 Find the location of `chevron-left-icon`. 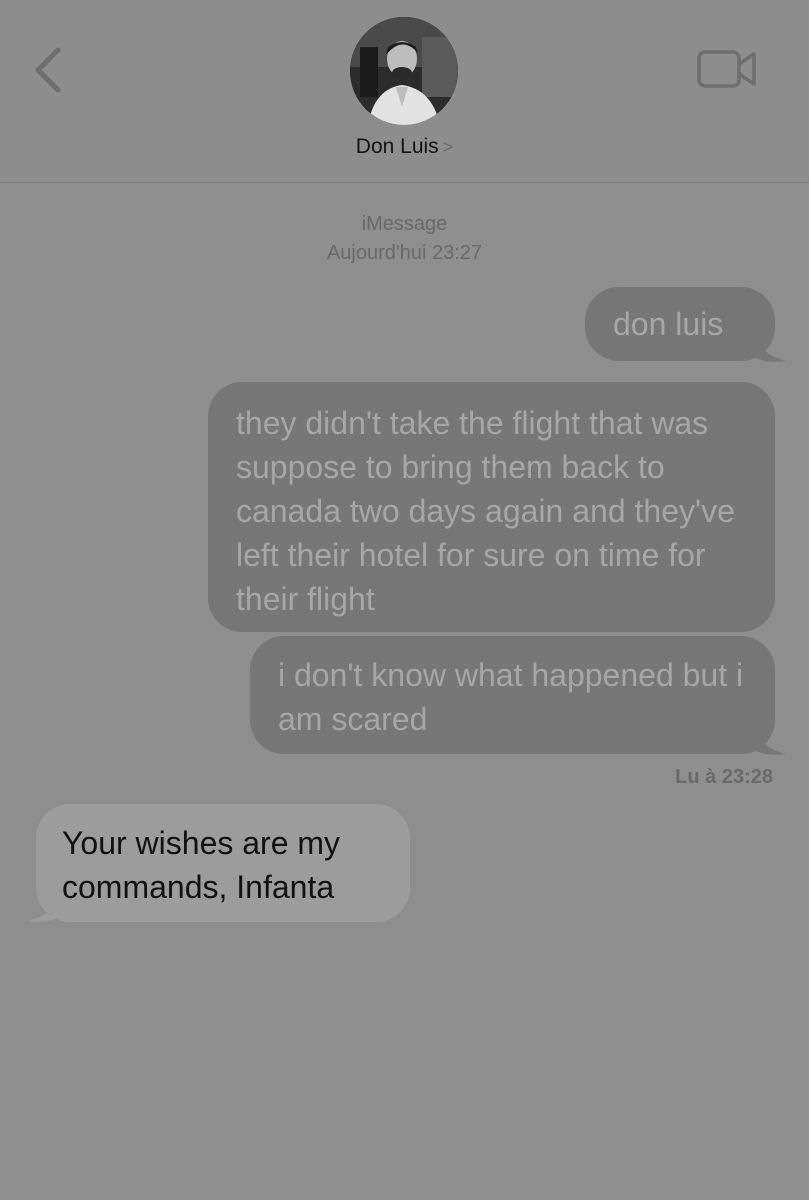

chevron-left-icon is located at coordinates (48, 70).